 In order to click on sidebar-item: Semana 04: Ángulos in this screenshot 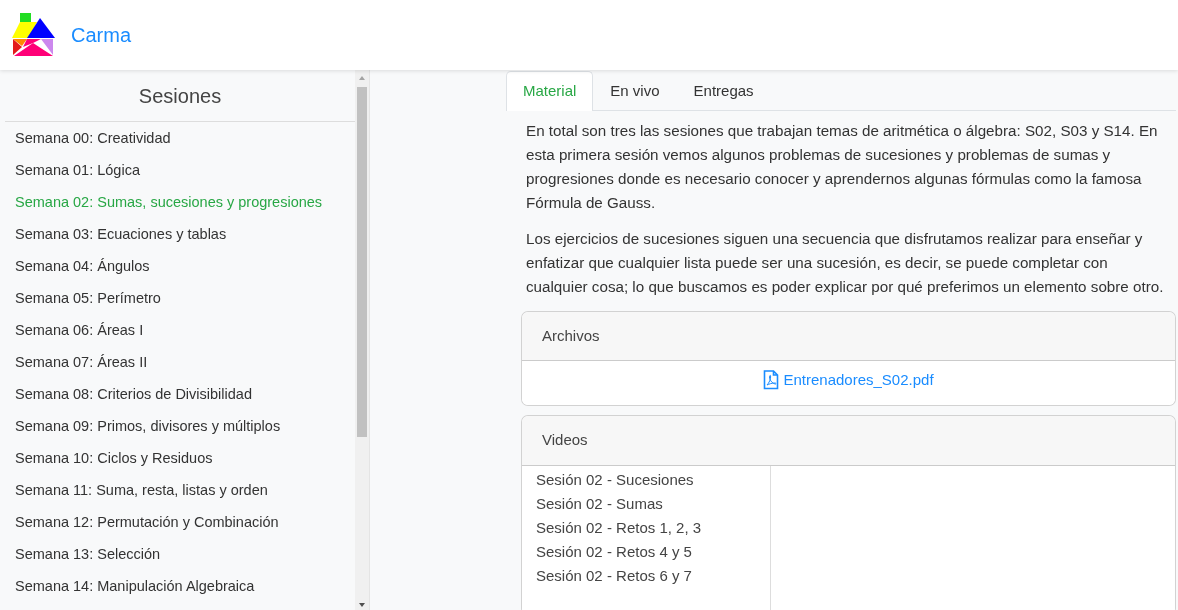, I will do `click(180, 266)`.